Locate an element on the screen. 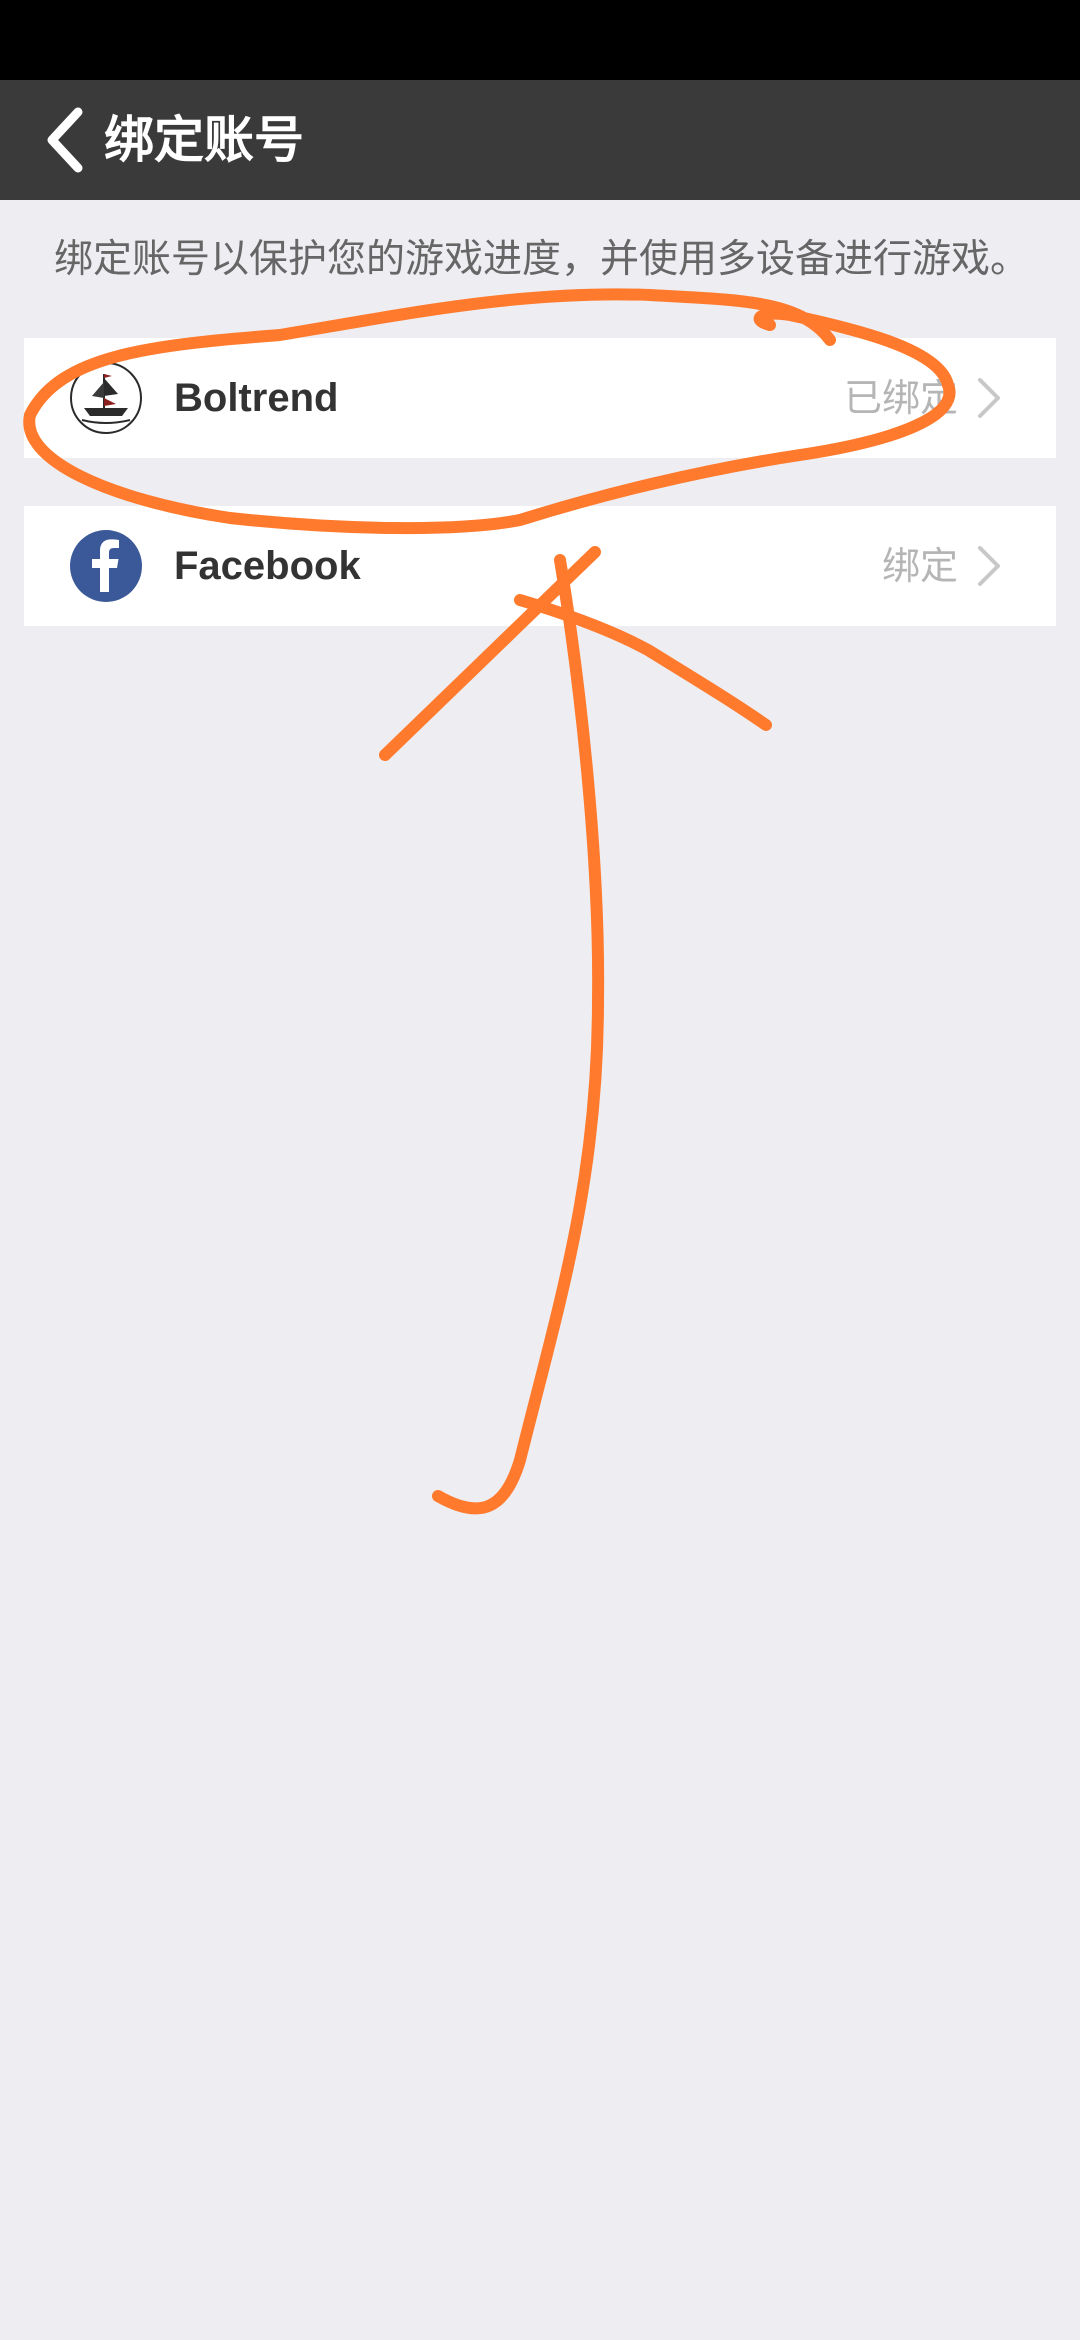 The height and width of the screenshot is (2340, 1080). description-text: 绑定账号以保护您的游戏进度，并使用多设备进行游戏。 is located at coordinates (542, 259).